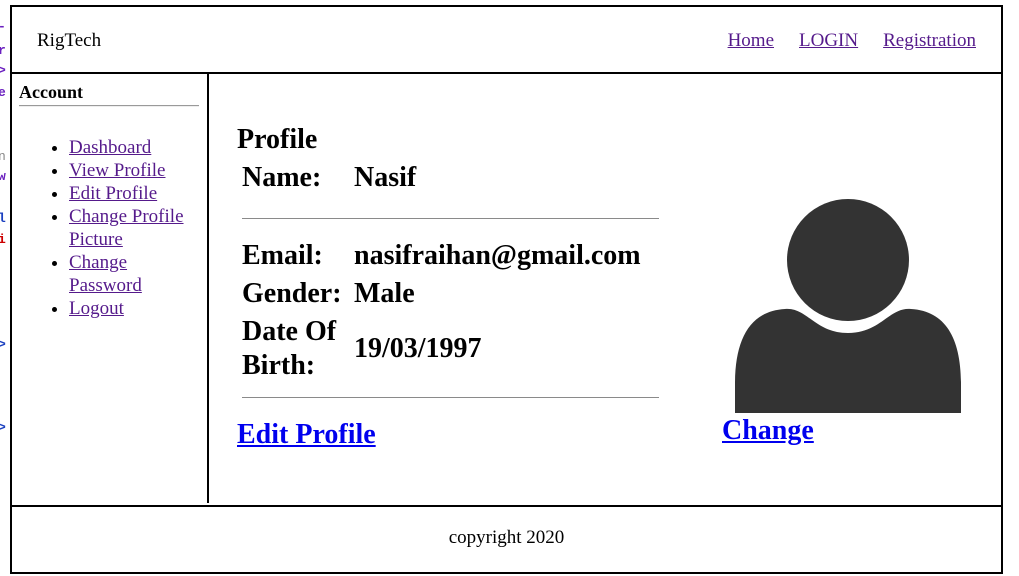  Describe the element at coordinates (113, 193) in the screenshot. I see `edit-profile-sidebar-link: Edit Profile` at that location.